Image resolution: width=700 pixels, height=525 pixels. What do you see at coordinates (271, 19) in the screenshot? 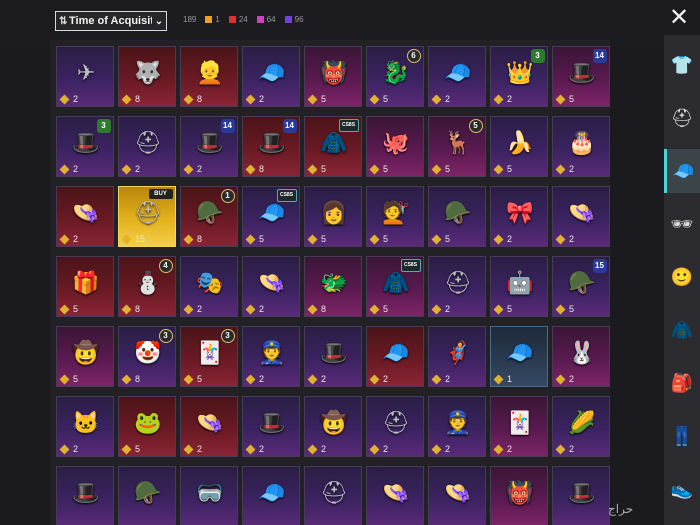
I see `rarity-pink-count: 64` at bounding box center [271, 19].